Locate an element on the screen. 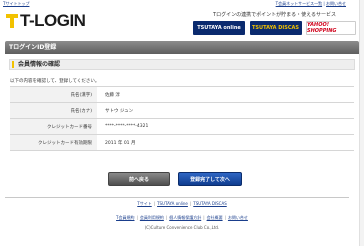  tsite-top-link: Tサイトトップ is located at coordinates (16, 4).